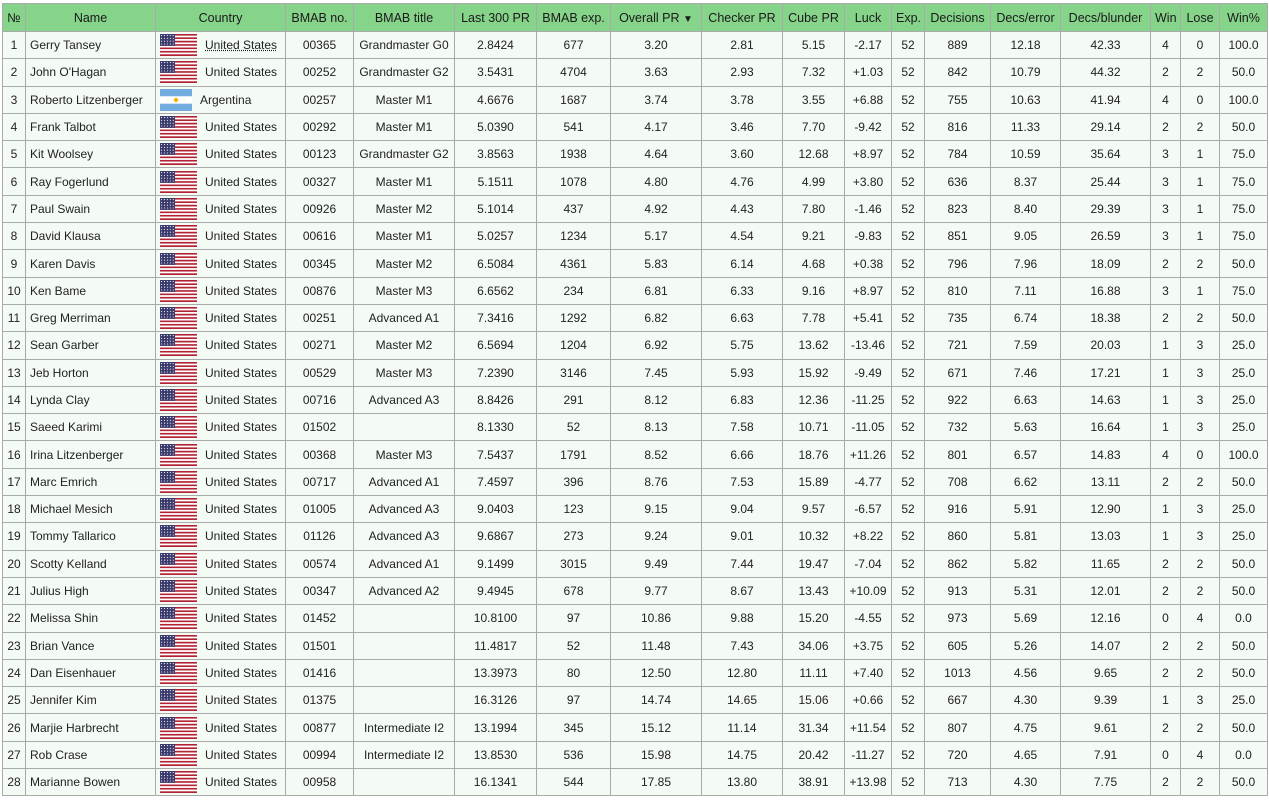 This screenshot has width=1269, height=803. What do you see at coordinates (957, 345) in the screenshot?
I see `cell-decisions: 721` at bounding box center [957, 345].